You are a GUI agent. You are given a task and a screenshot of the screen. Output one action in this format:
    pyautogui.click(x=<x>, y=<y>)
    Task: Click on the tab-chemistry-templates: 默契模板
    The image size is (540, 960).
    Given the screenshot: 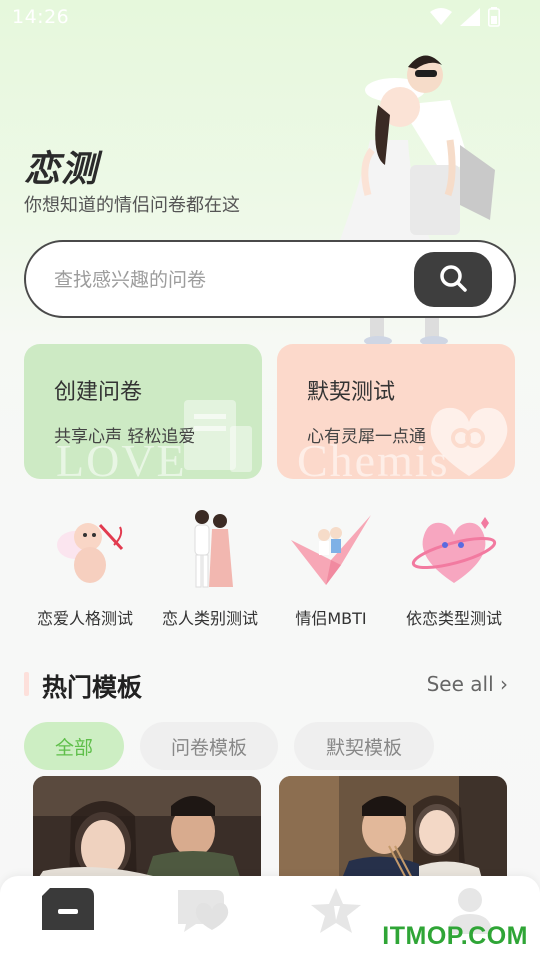 What is the action you would take?
    pyautogui.click(x=364, y=746)
    